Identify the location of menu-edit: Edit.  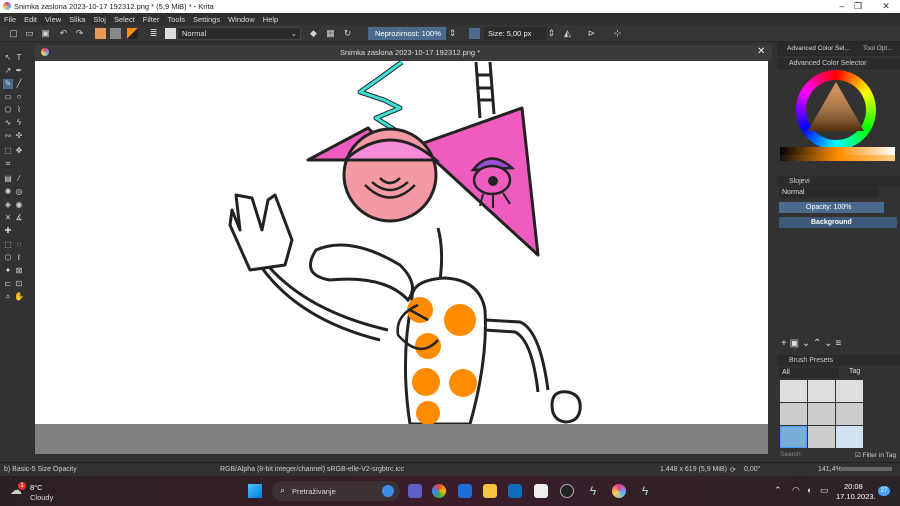
(30, 19).